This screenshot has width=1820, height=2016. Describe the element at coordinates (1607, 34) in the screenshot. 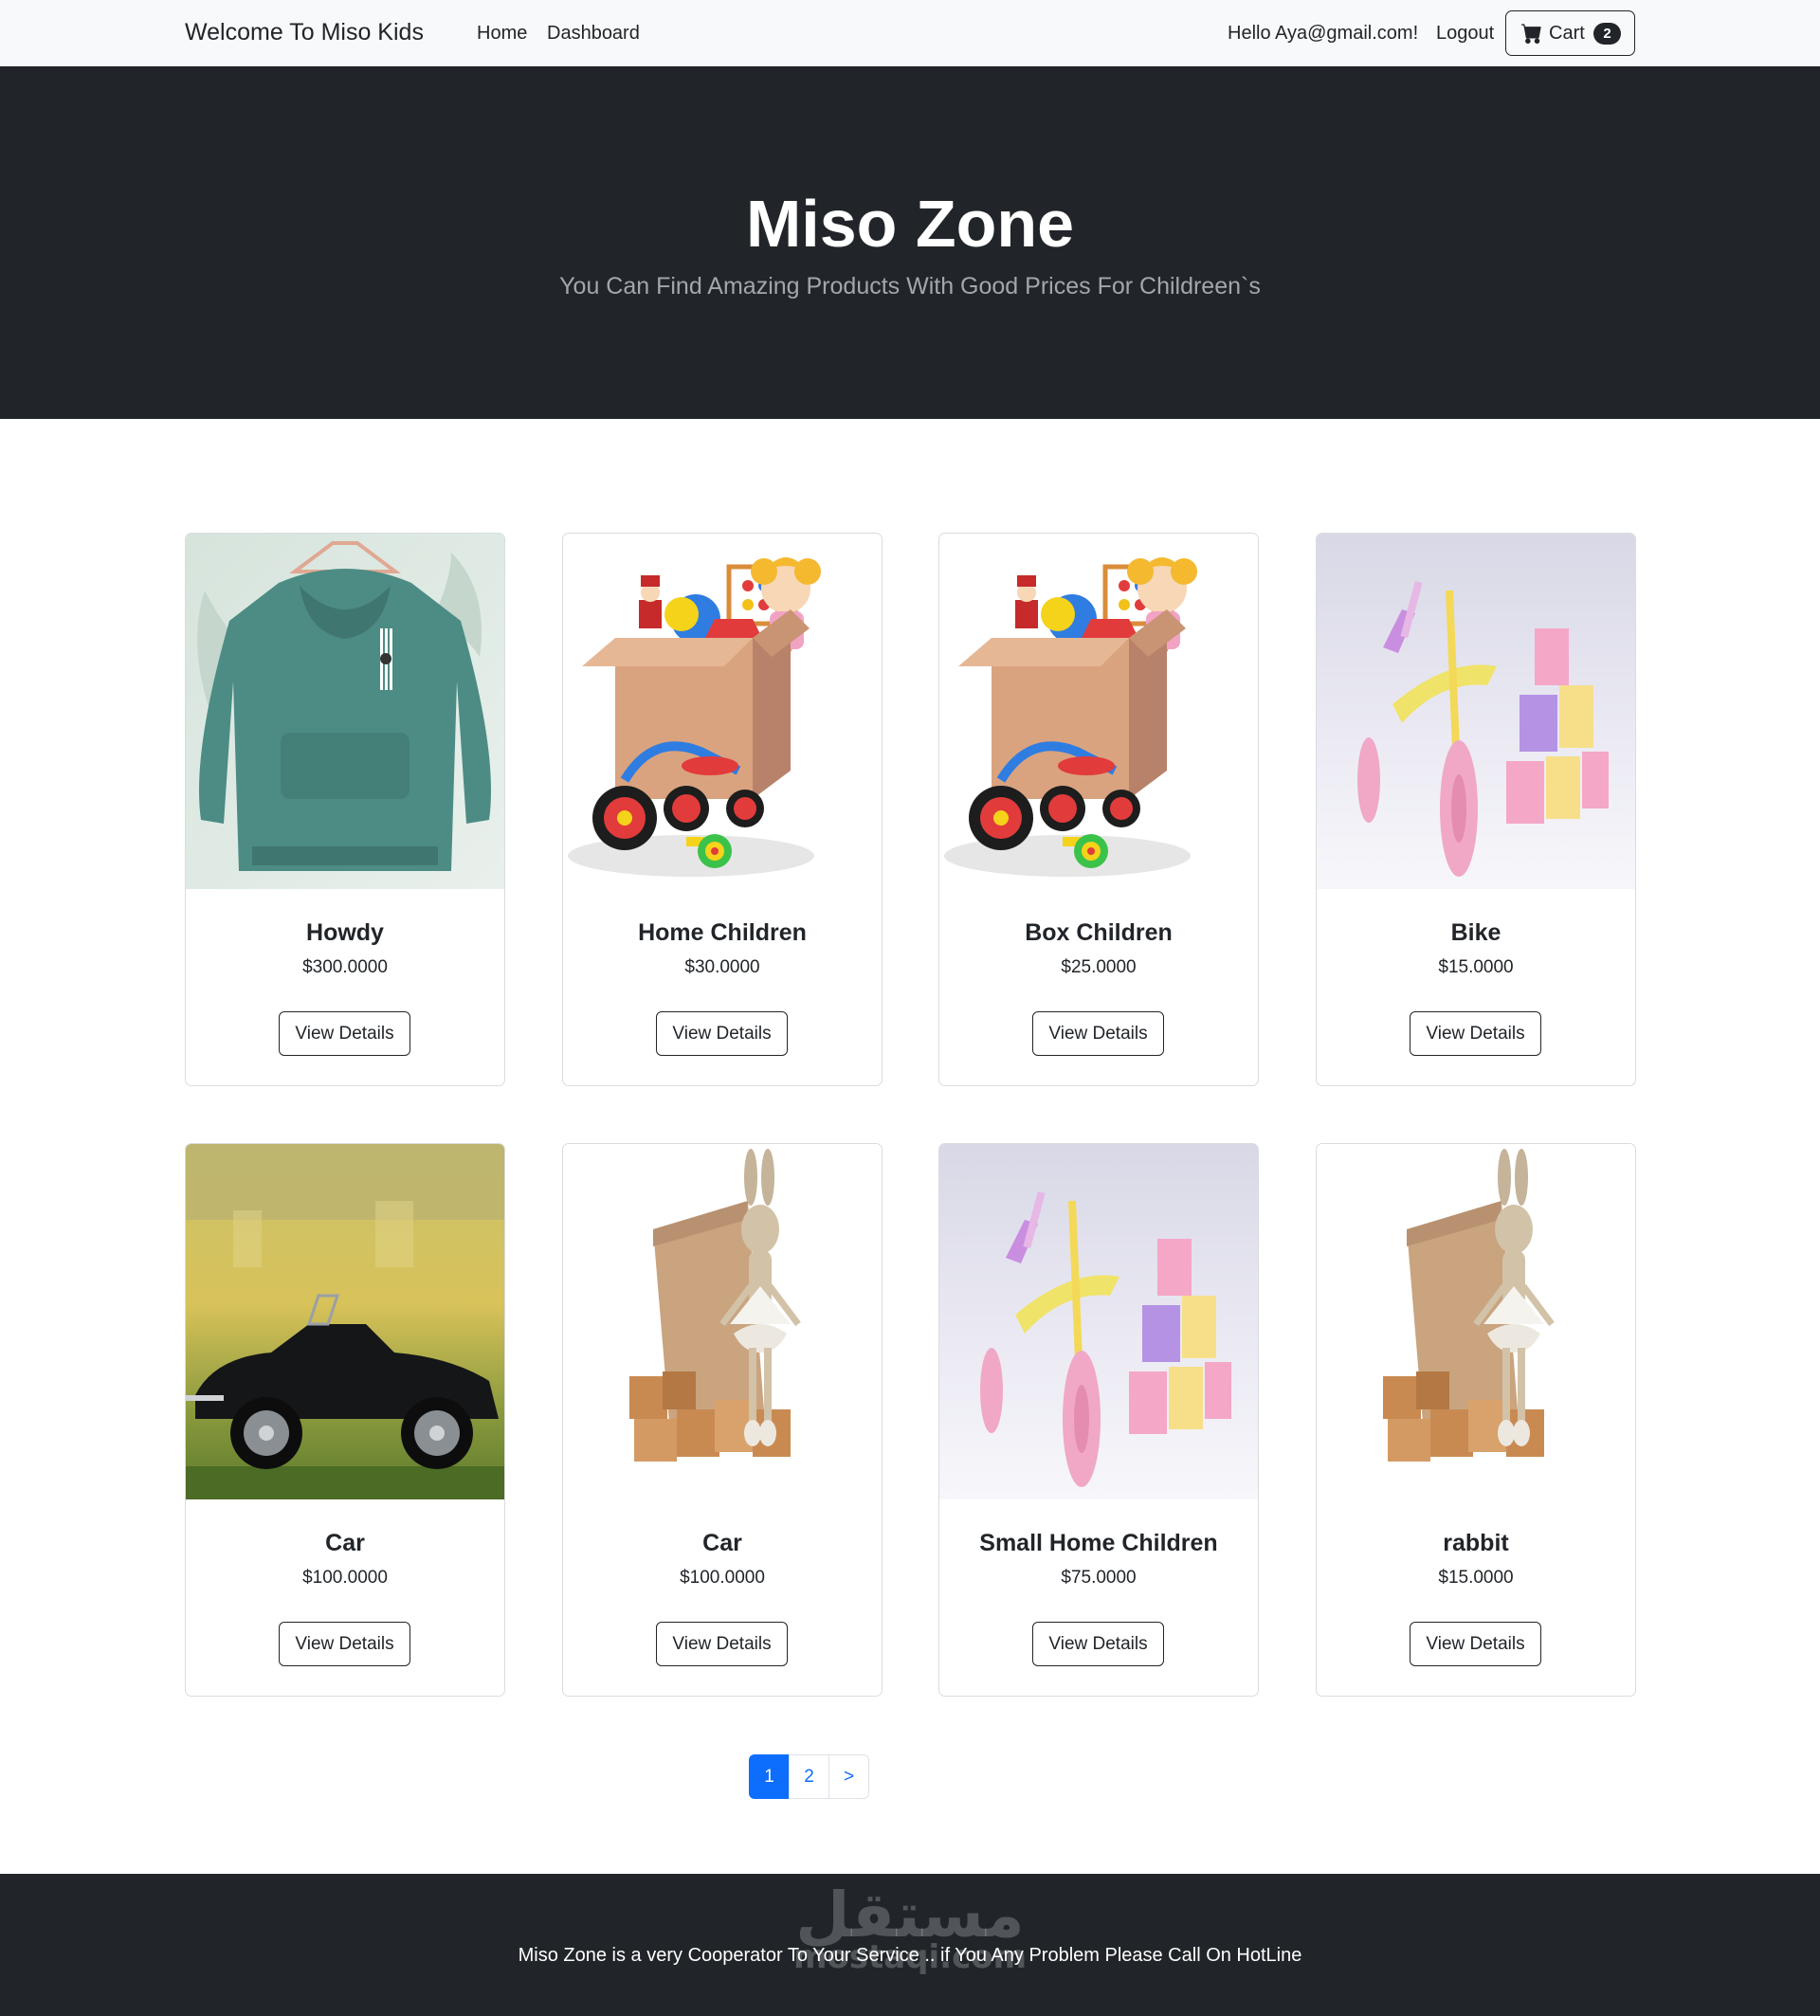

I see `cart-count-badge: 2` at that location.